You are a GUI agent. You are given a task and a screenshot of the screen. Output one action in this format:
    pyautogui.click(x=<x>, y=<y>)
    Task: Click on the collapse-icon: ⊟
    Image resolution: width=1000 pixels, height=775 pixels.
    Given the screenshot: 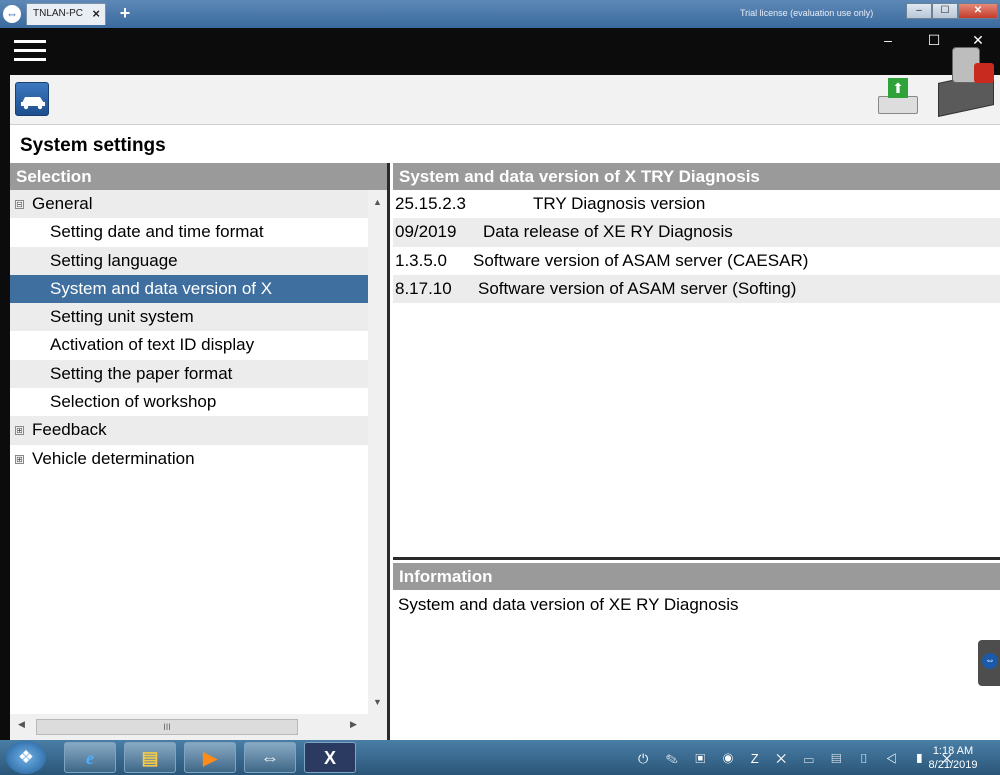 What is the action you would take?
    pyautogui.click(x=19, y=204)
    